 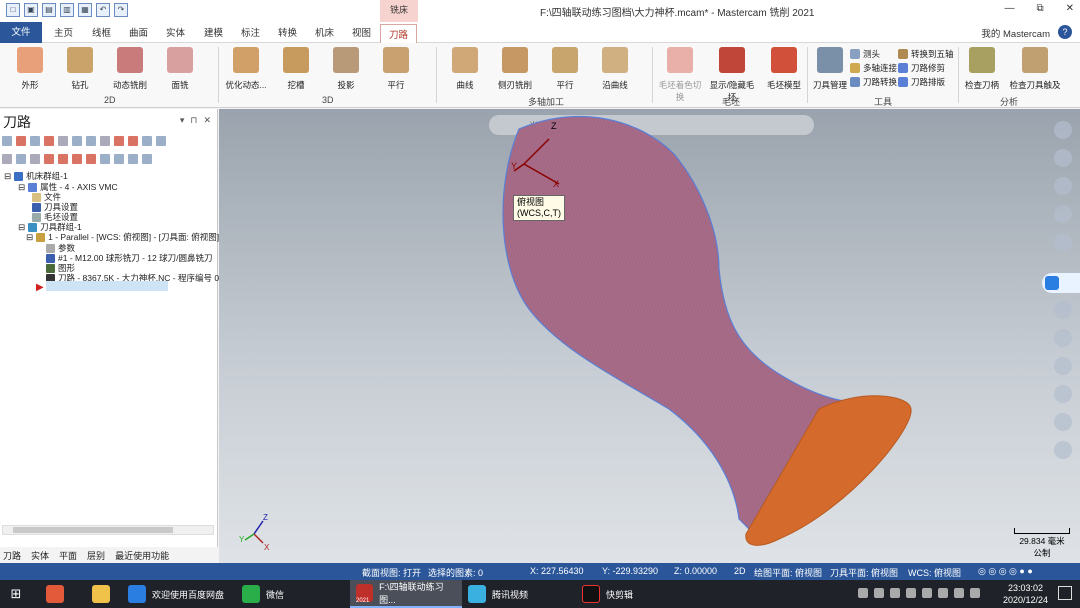 What do you see at coordinates (788, 572) in the screenshot?
I see `status-draw-plane: 绘图平面: 俯视图` at bounding box center [788, 572].